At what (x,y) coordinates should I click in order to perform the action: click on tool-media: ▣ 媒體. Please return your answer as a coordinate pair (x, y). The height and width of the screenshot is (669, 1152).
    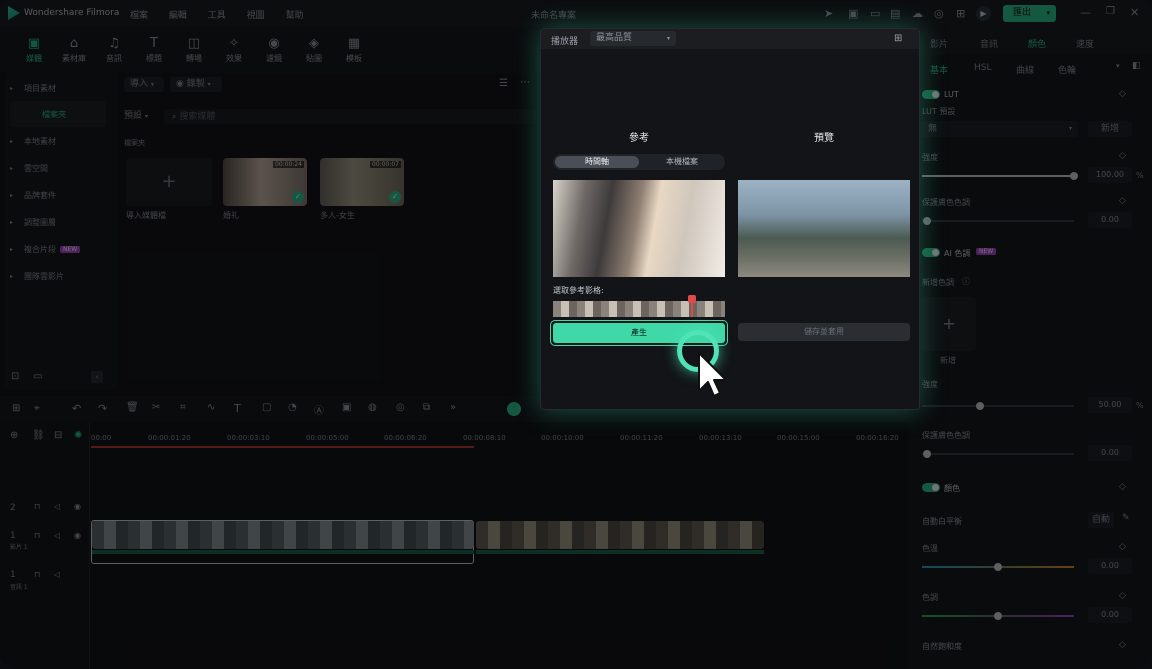
    Looking at the image, I should click on (34, 50).